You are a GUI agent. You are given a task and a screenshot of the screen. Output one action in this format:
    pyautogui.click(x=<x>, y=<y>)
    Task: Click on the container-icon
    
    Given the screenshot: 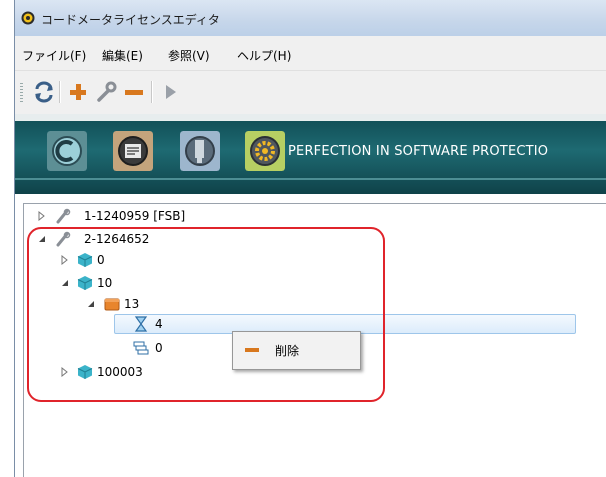 What is the action you would take?
    pyautogui.click(x=200, y=151)
    